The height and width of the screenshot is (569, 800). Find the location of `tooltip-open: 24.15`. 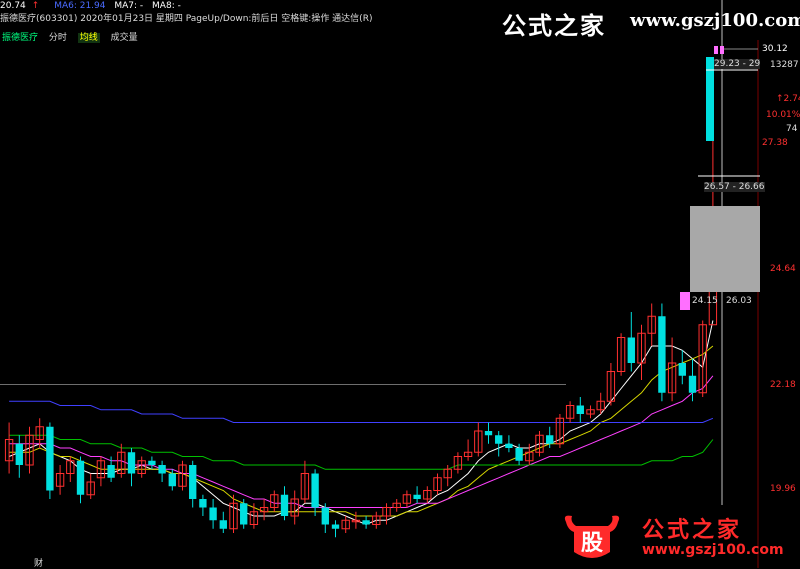

tooltip-open: 24.15 is located at coordinates (705, 301).